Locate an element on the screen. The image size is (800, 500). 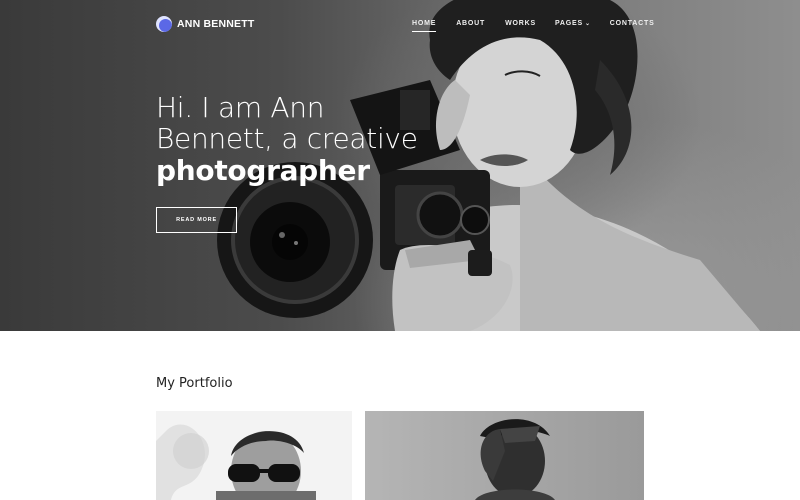
nav-item-pages: PAGES ⌄ is located at coordinates (573, 23).